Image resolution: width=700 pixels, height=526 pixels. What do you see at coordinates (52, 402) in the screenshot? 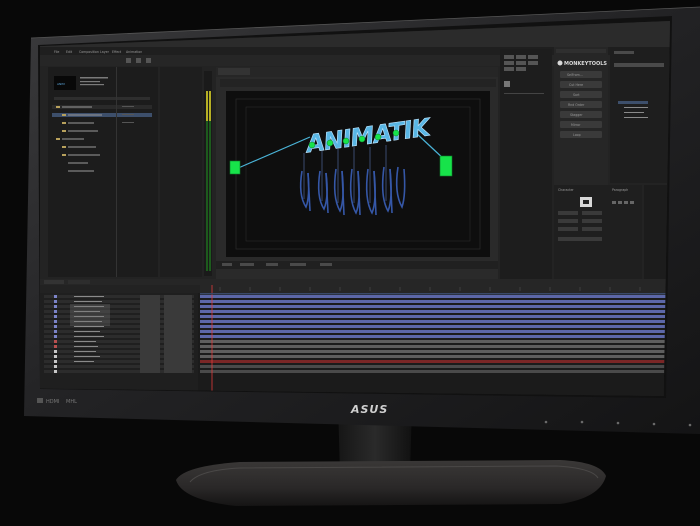
I see `svg-text: HDMI` at bounding box center [52, 402].